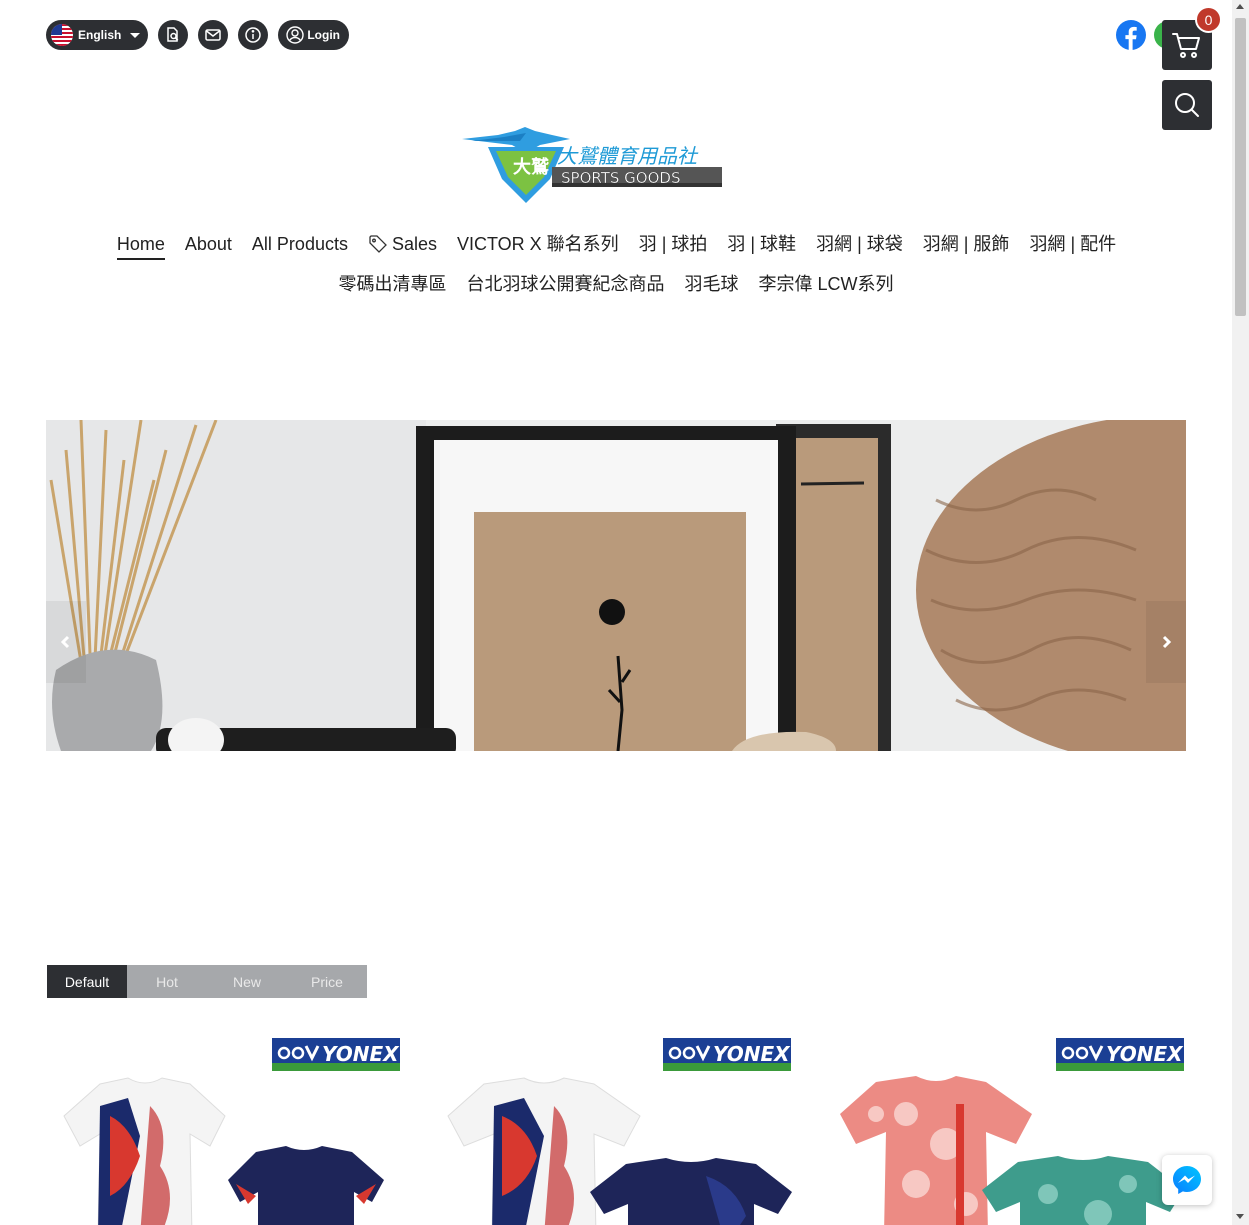 The image size is (1249, 1225). What do you see at coordinates (87, 981) in the screenshot?
I see `sort-tab-default: Default` at bounding box center [87, 981].